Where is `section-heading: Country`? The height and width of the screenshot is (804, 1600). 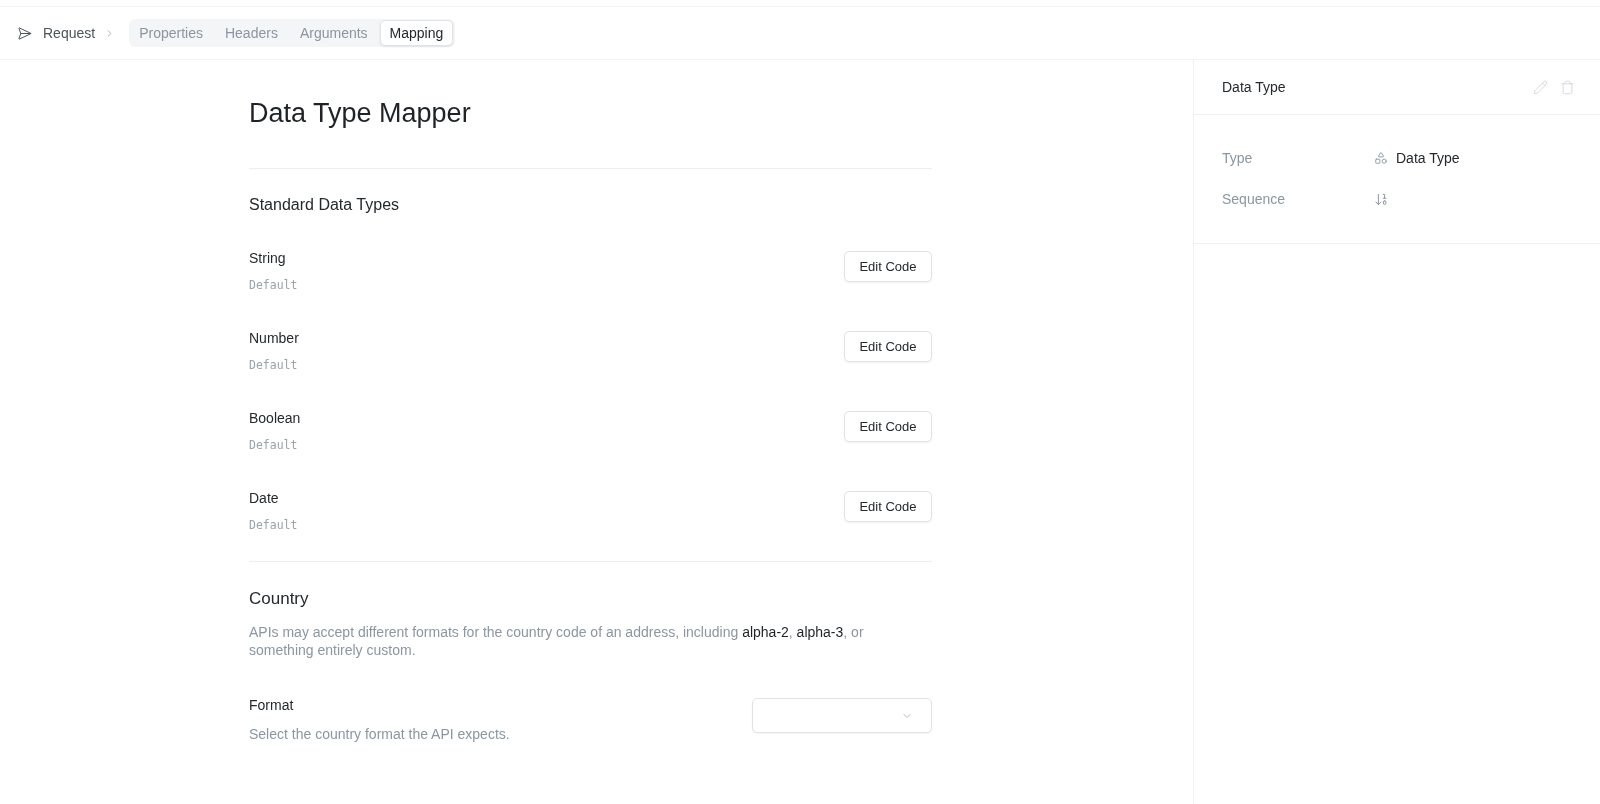 section-heading: Country is located at coordinates (279, 599).